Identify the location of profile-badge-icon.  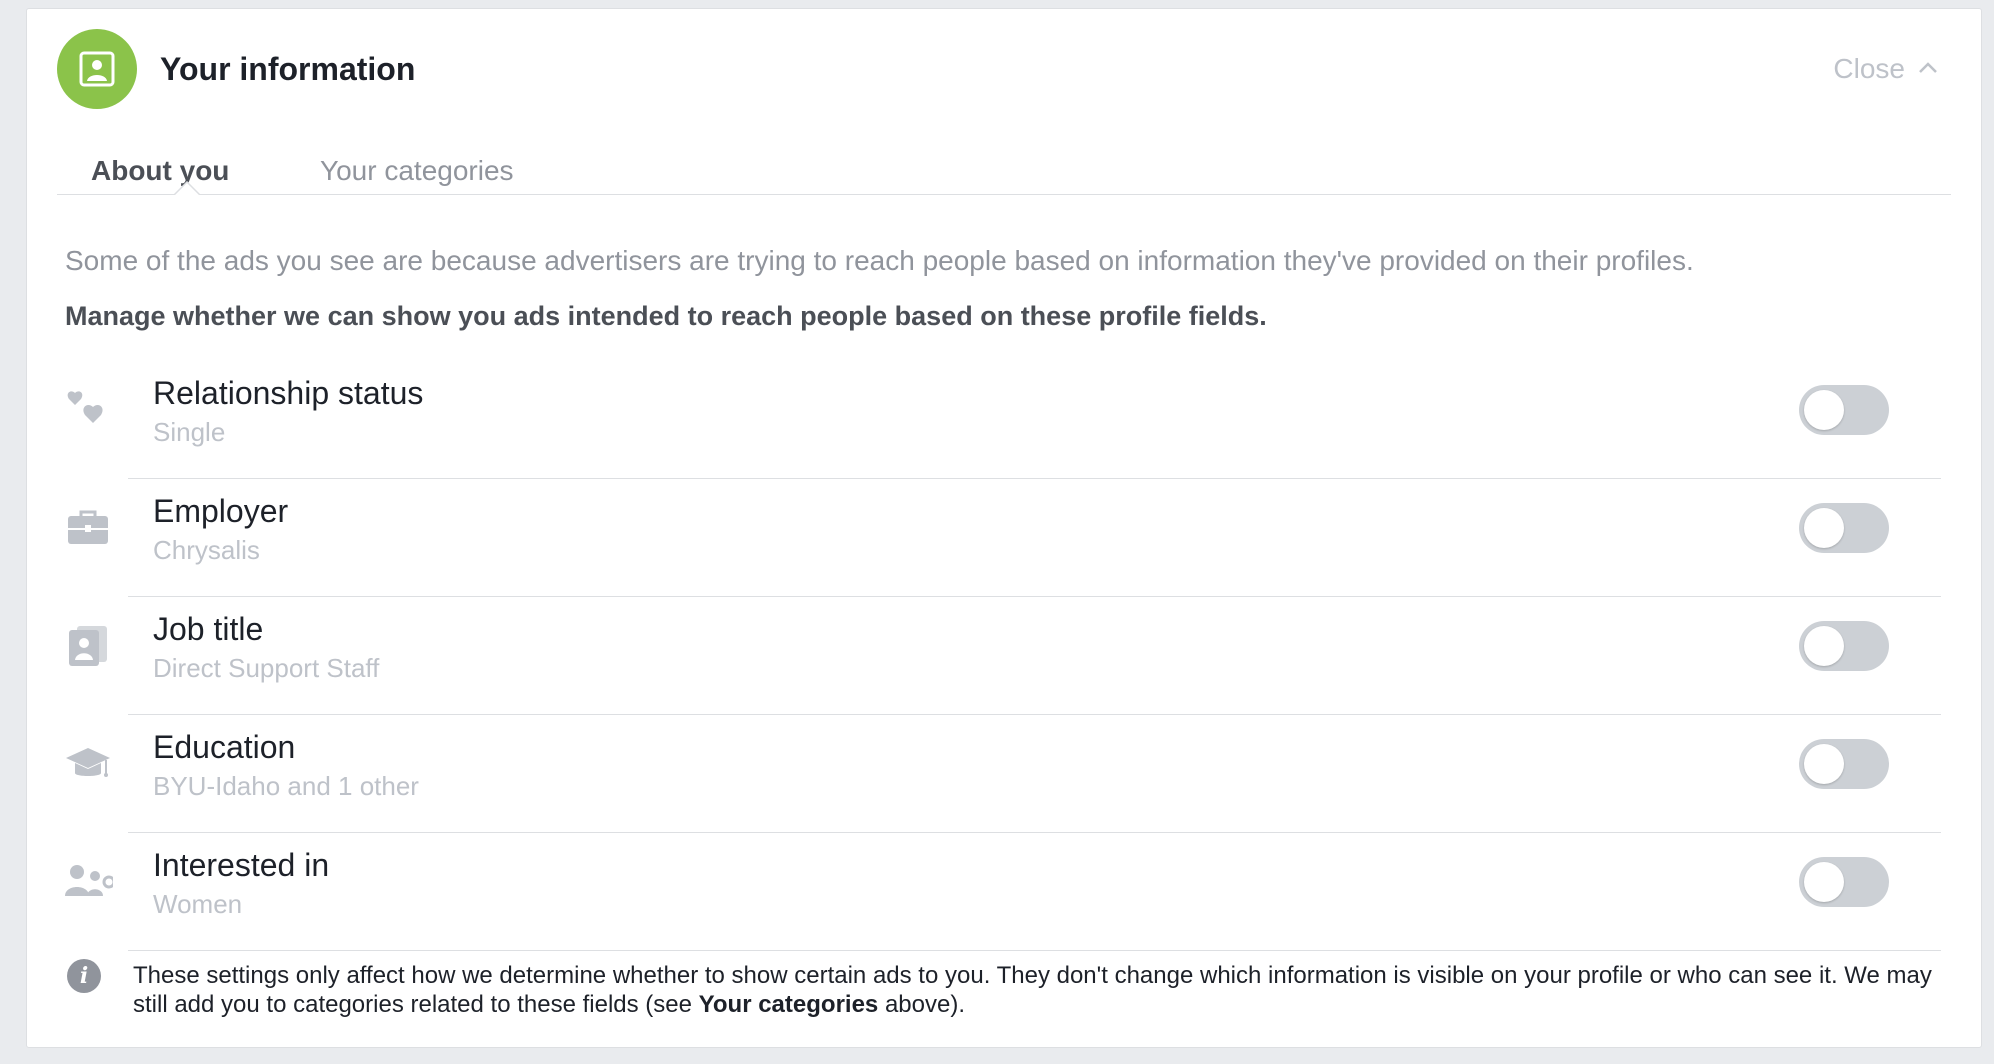
(97, 69).